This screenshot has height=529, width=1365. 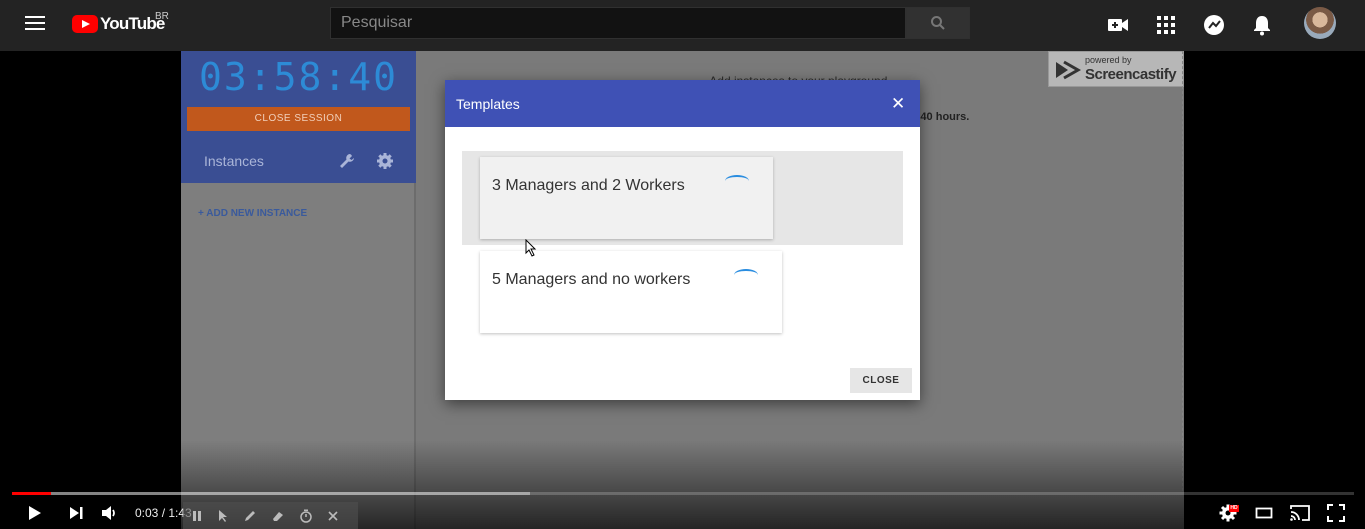 I want to click on session-panel: 03:58:40 CLOSE SESSION Instances, so click(x=298, y=117).